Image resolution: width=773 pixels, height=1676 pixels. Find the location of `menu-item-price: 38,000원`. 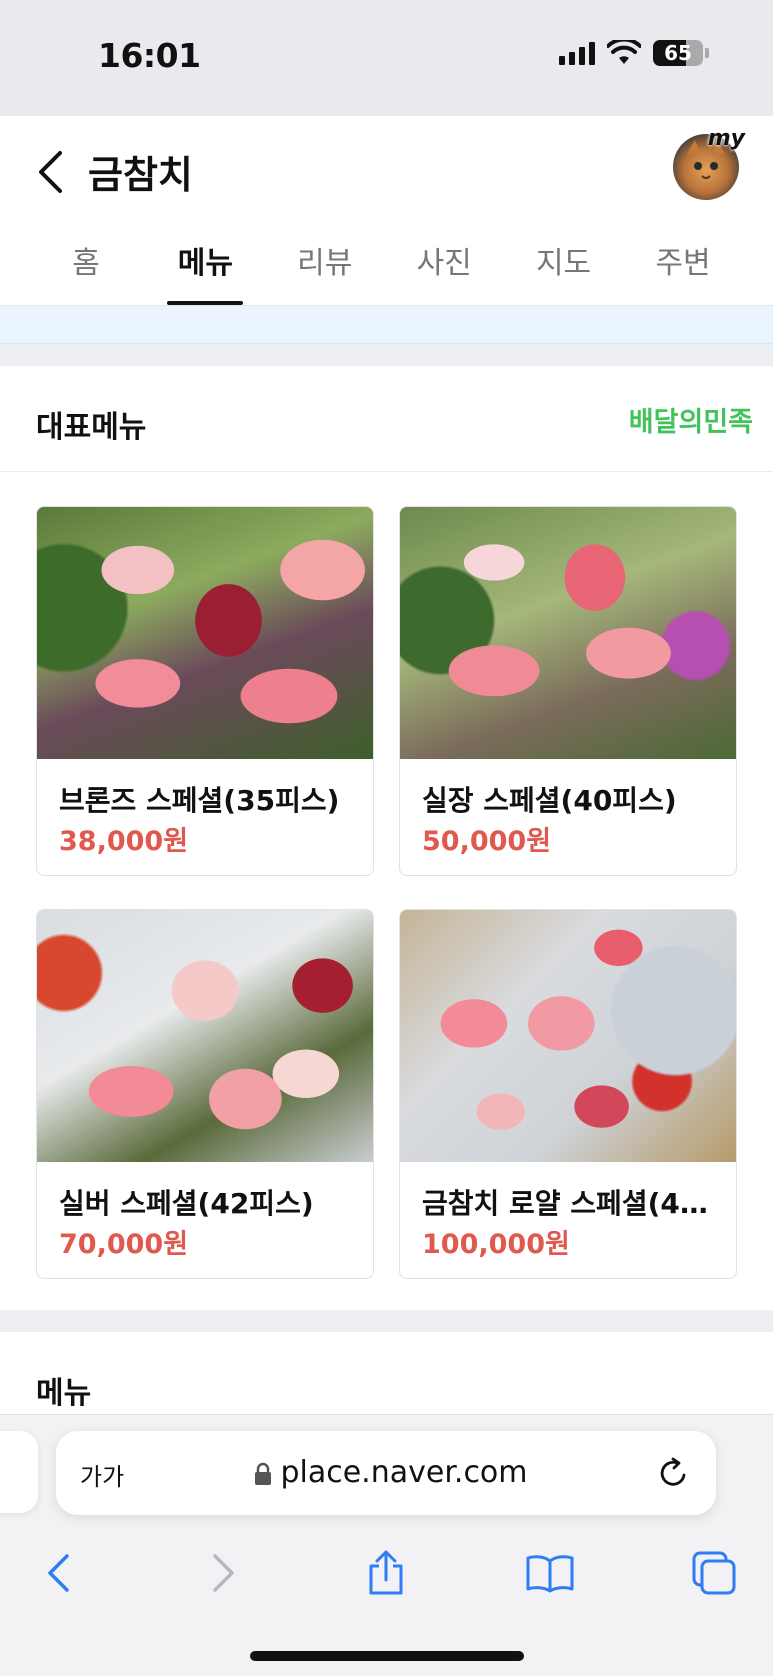

menu-item-price: 38,000원 is located at coordinates (124, 841).